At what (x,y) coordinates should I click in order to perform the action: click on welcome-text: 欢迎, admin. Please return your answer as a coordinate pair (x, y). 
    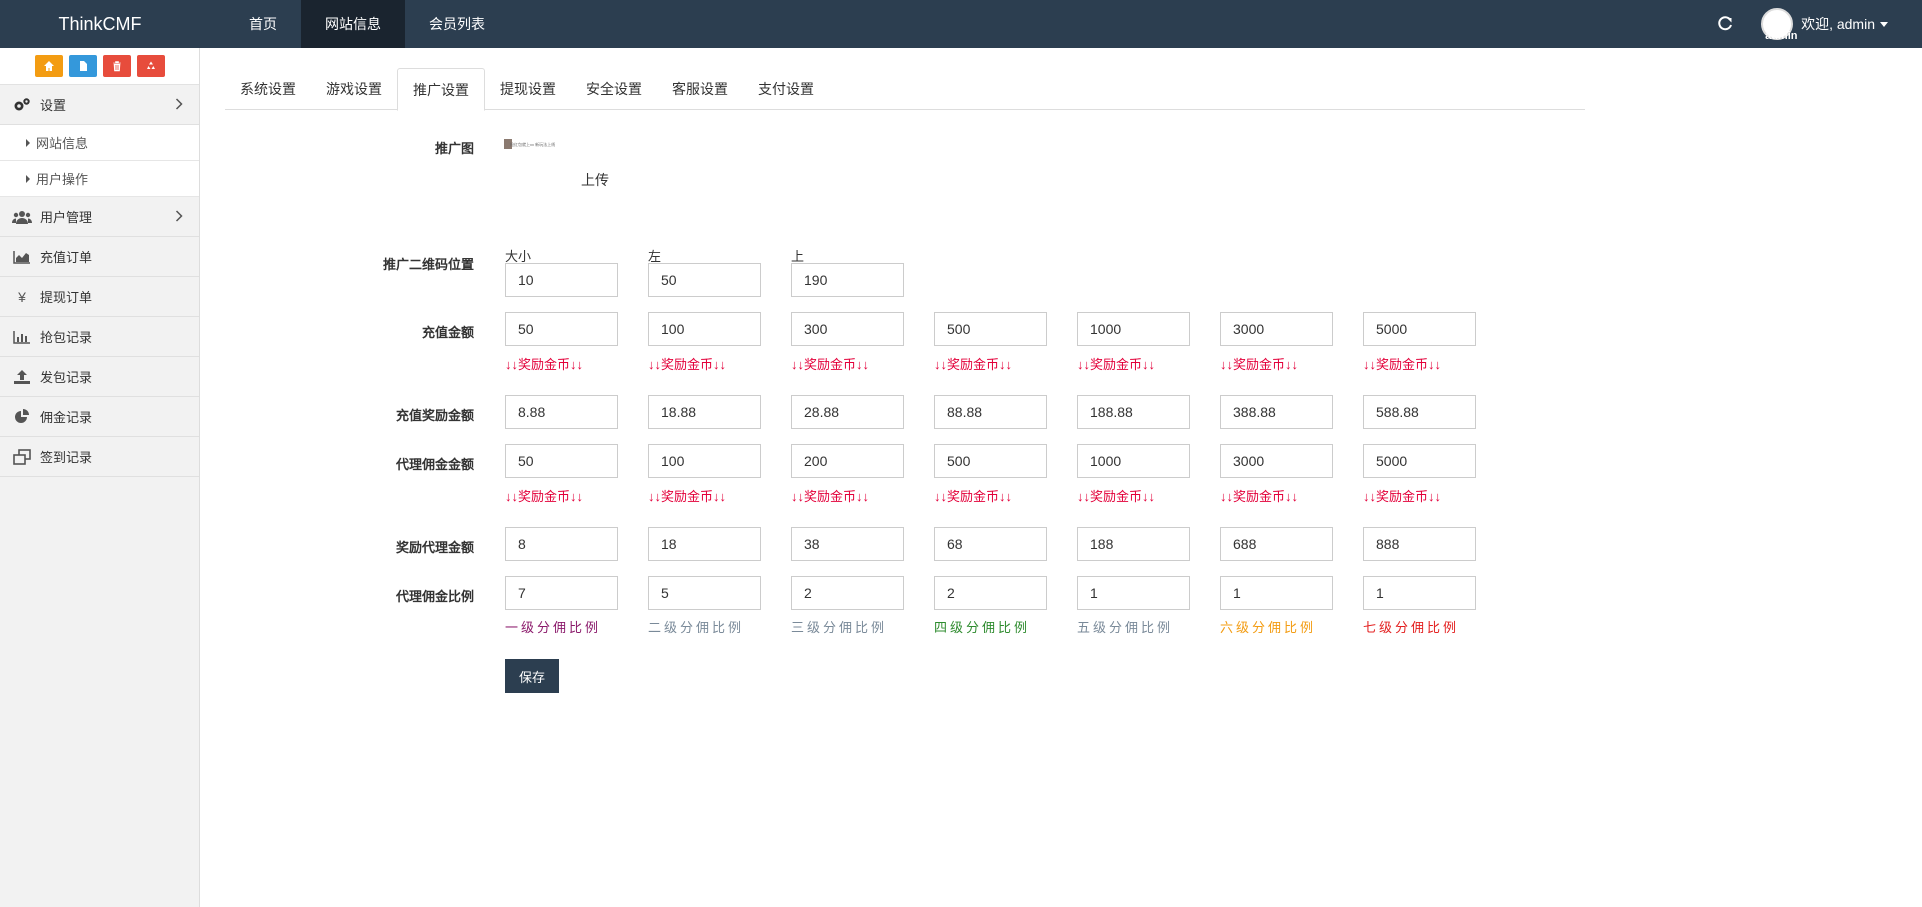
    Looking at the image, I should click on (1838, 24).